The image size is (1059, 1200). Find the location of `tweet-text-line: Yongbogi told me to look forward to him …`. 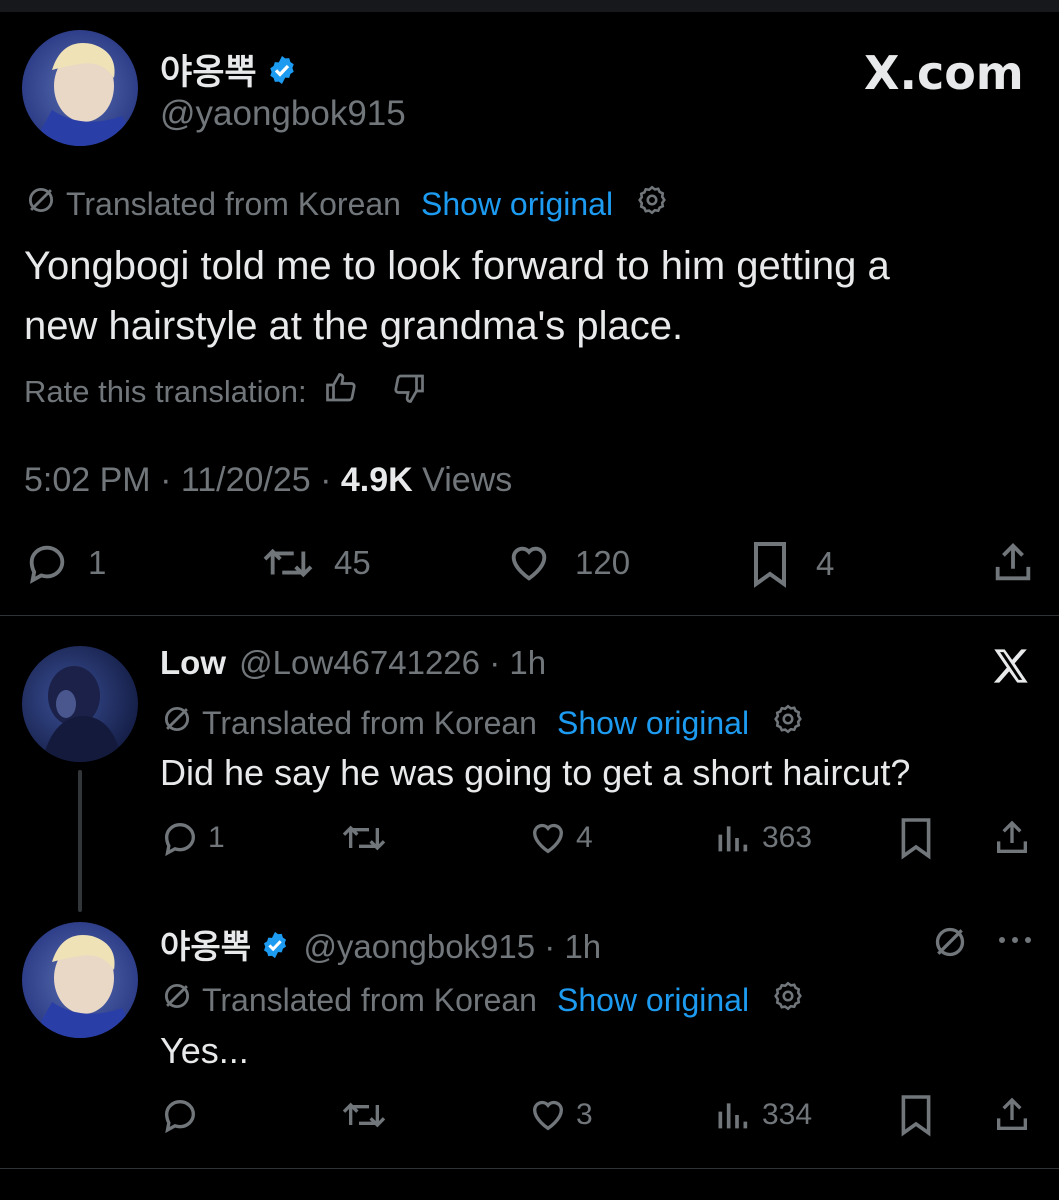

tweet-text-line: Yongbogi told me to look forward to him … is located at coordinates (457, 266).